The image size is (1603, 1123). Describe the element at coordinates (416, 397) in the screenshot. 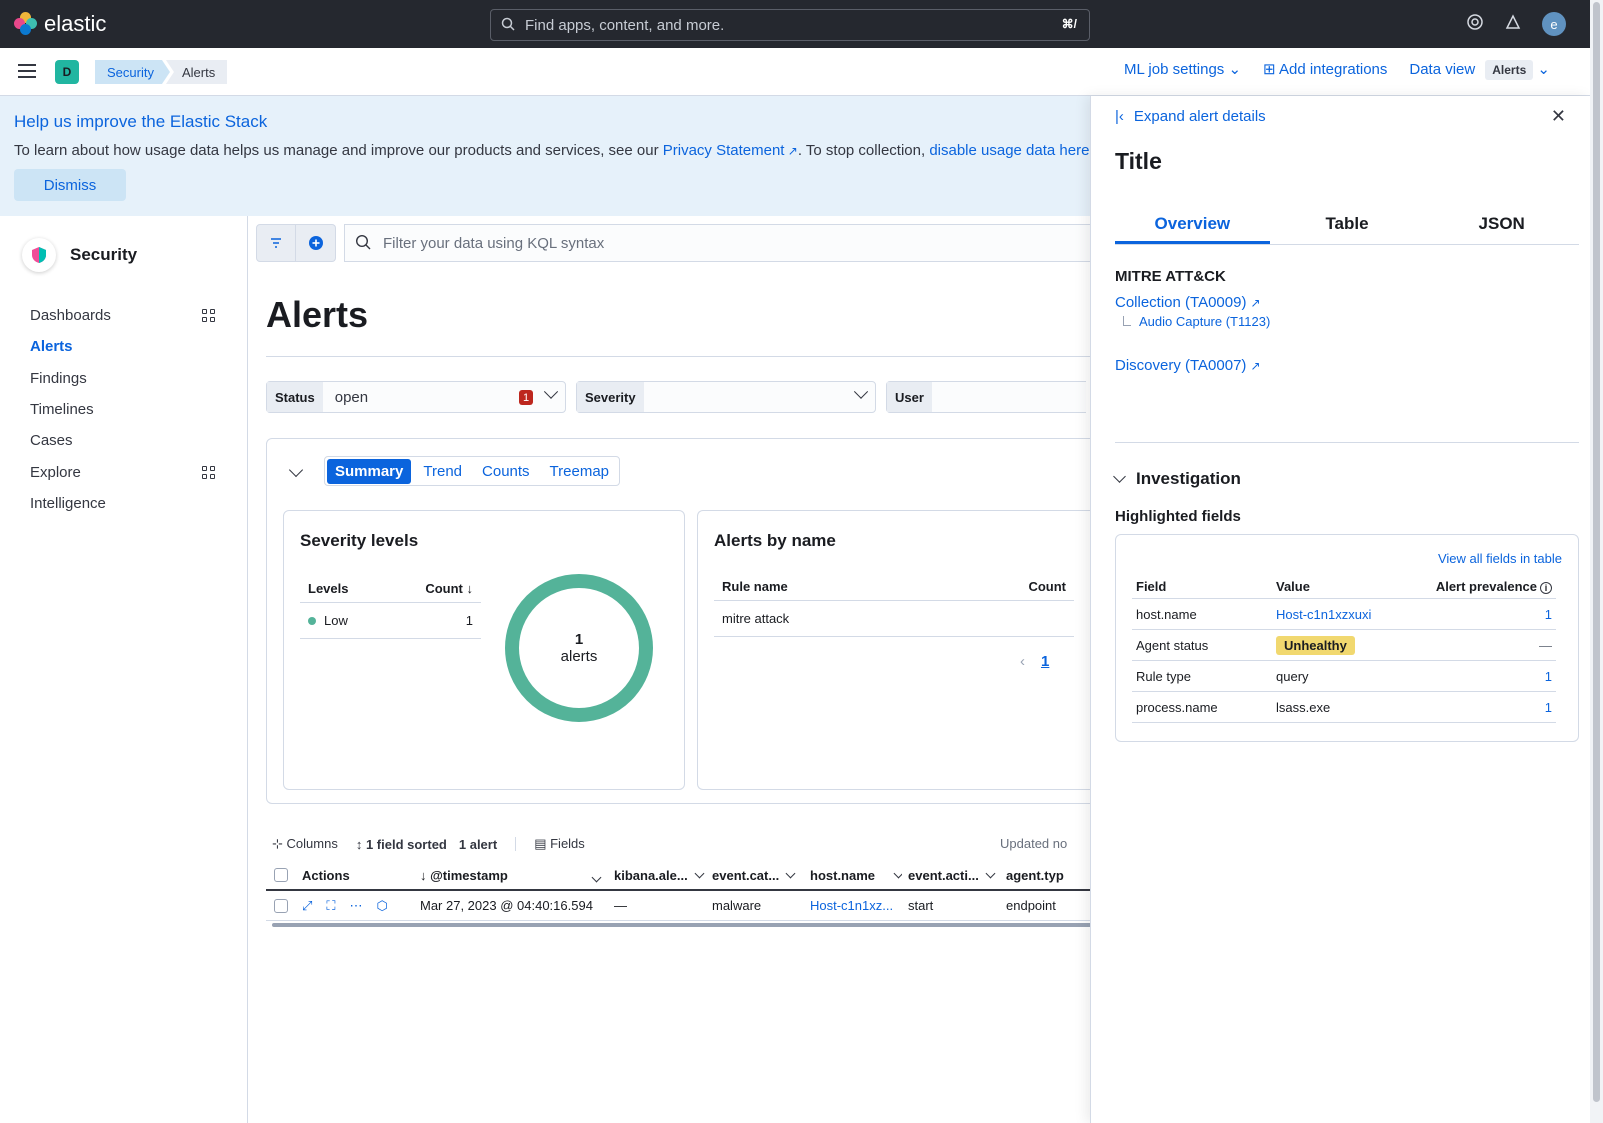

I see `status-filter: Status open 1` at that location.